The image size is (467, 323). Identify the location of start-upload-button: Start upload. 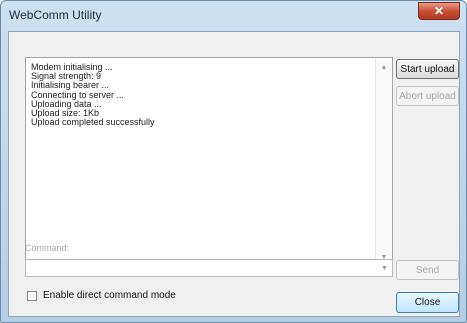
(427, 69).